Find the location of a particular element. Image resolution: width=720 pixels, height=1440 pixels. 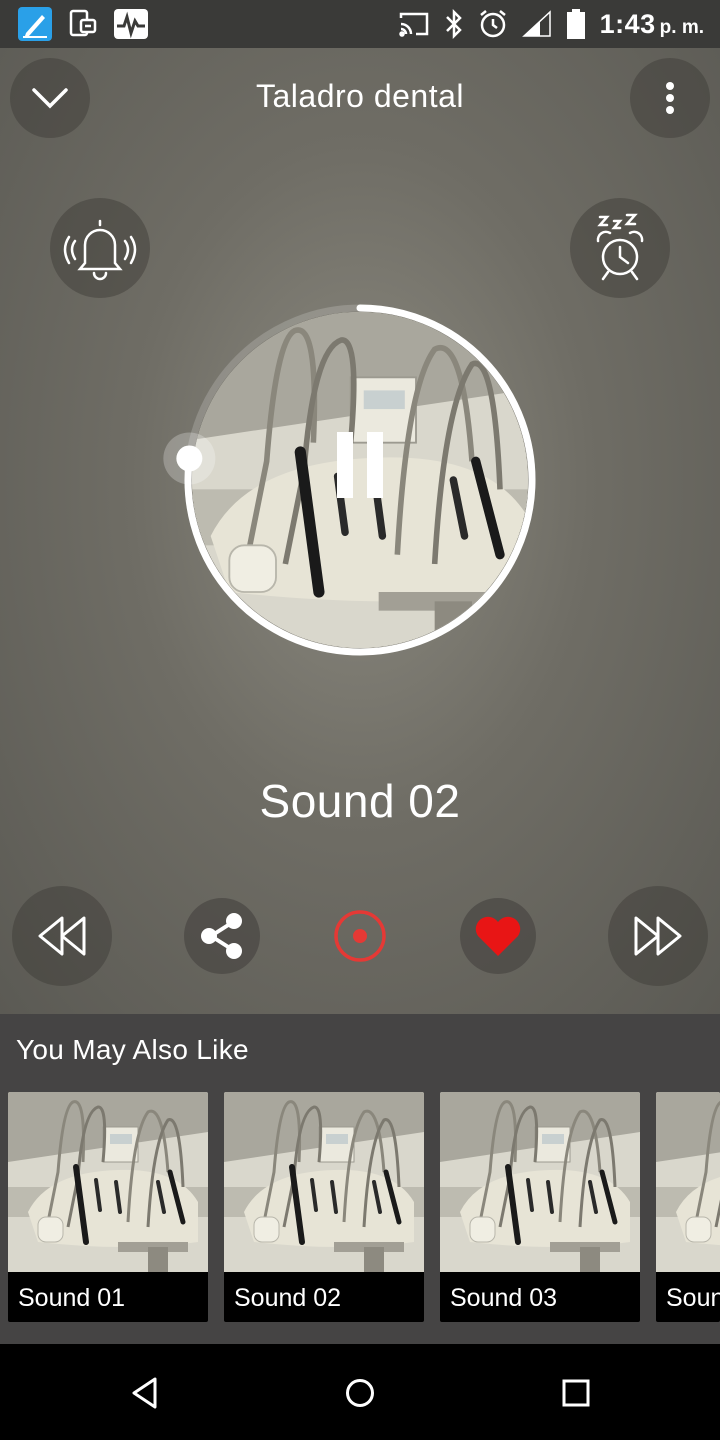

nav-back-button is located at coordinates (145, 1393).